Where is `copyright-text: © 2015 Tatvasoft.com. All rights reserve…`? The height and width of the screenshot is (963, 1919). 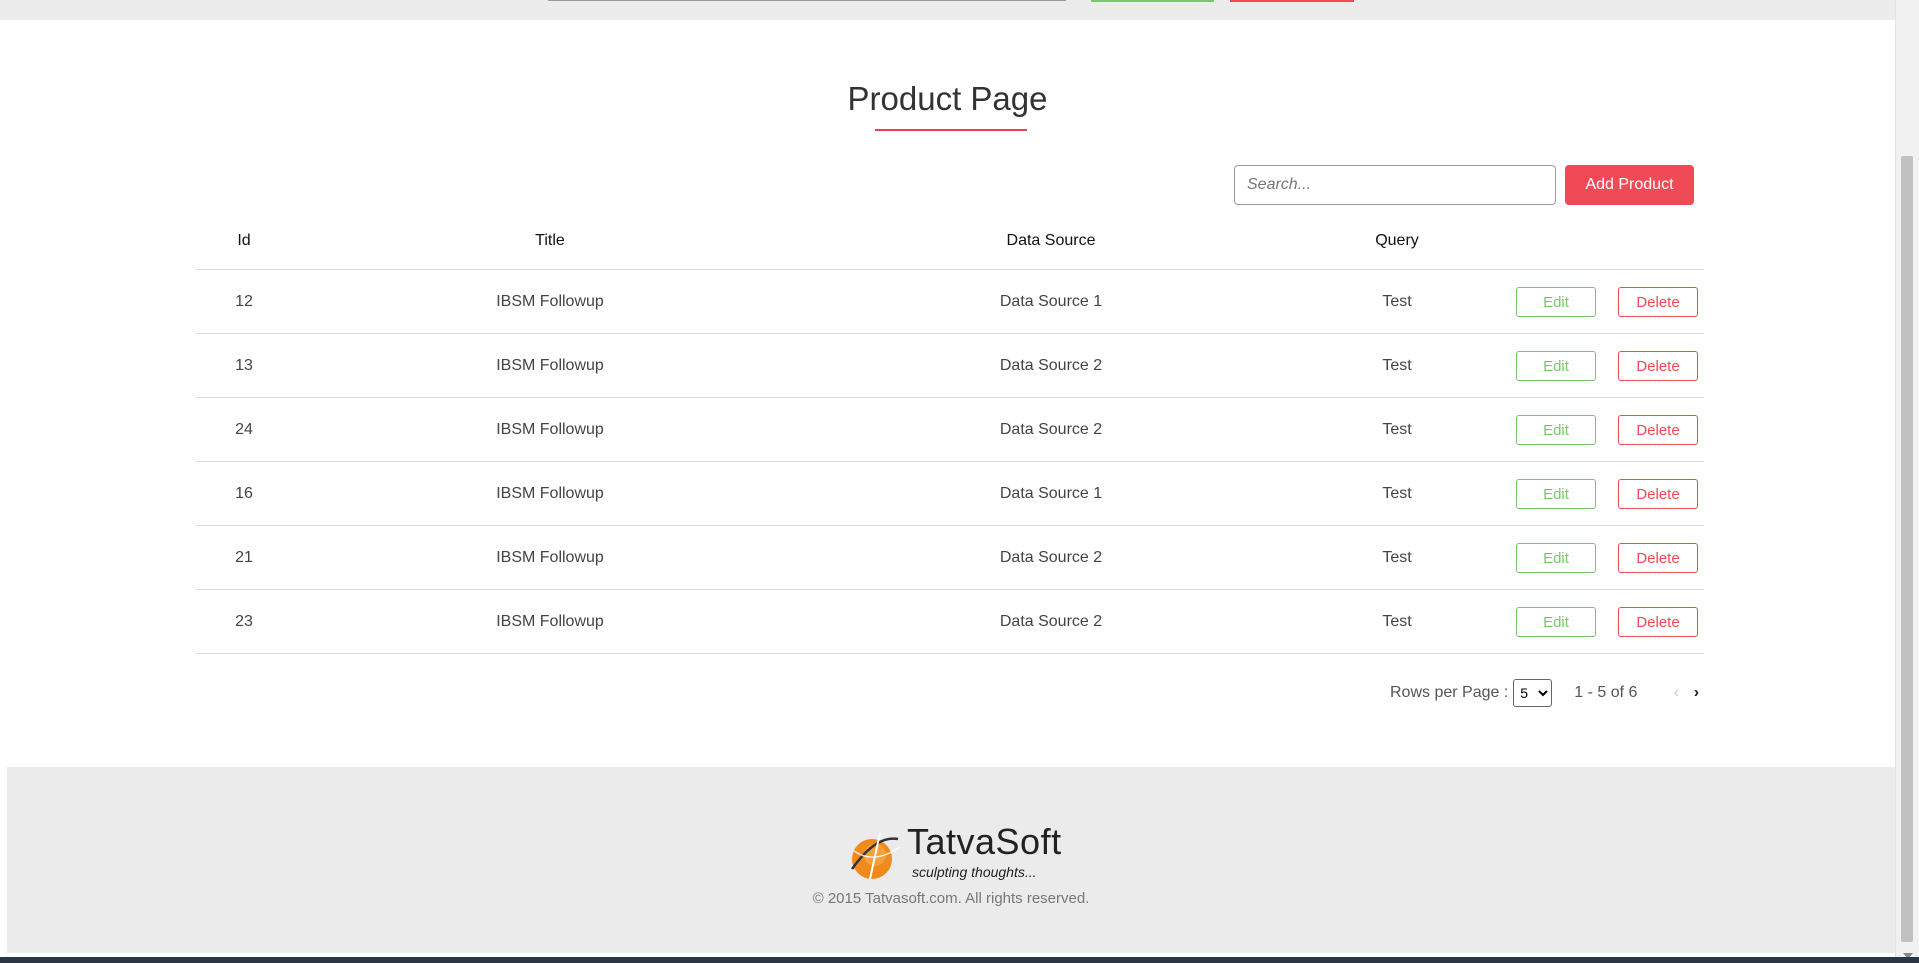
copyright-text: © 2015 Tatvasoft.com. All rights reserve… is located at coordinates (951, 898).